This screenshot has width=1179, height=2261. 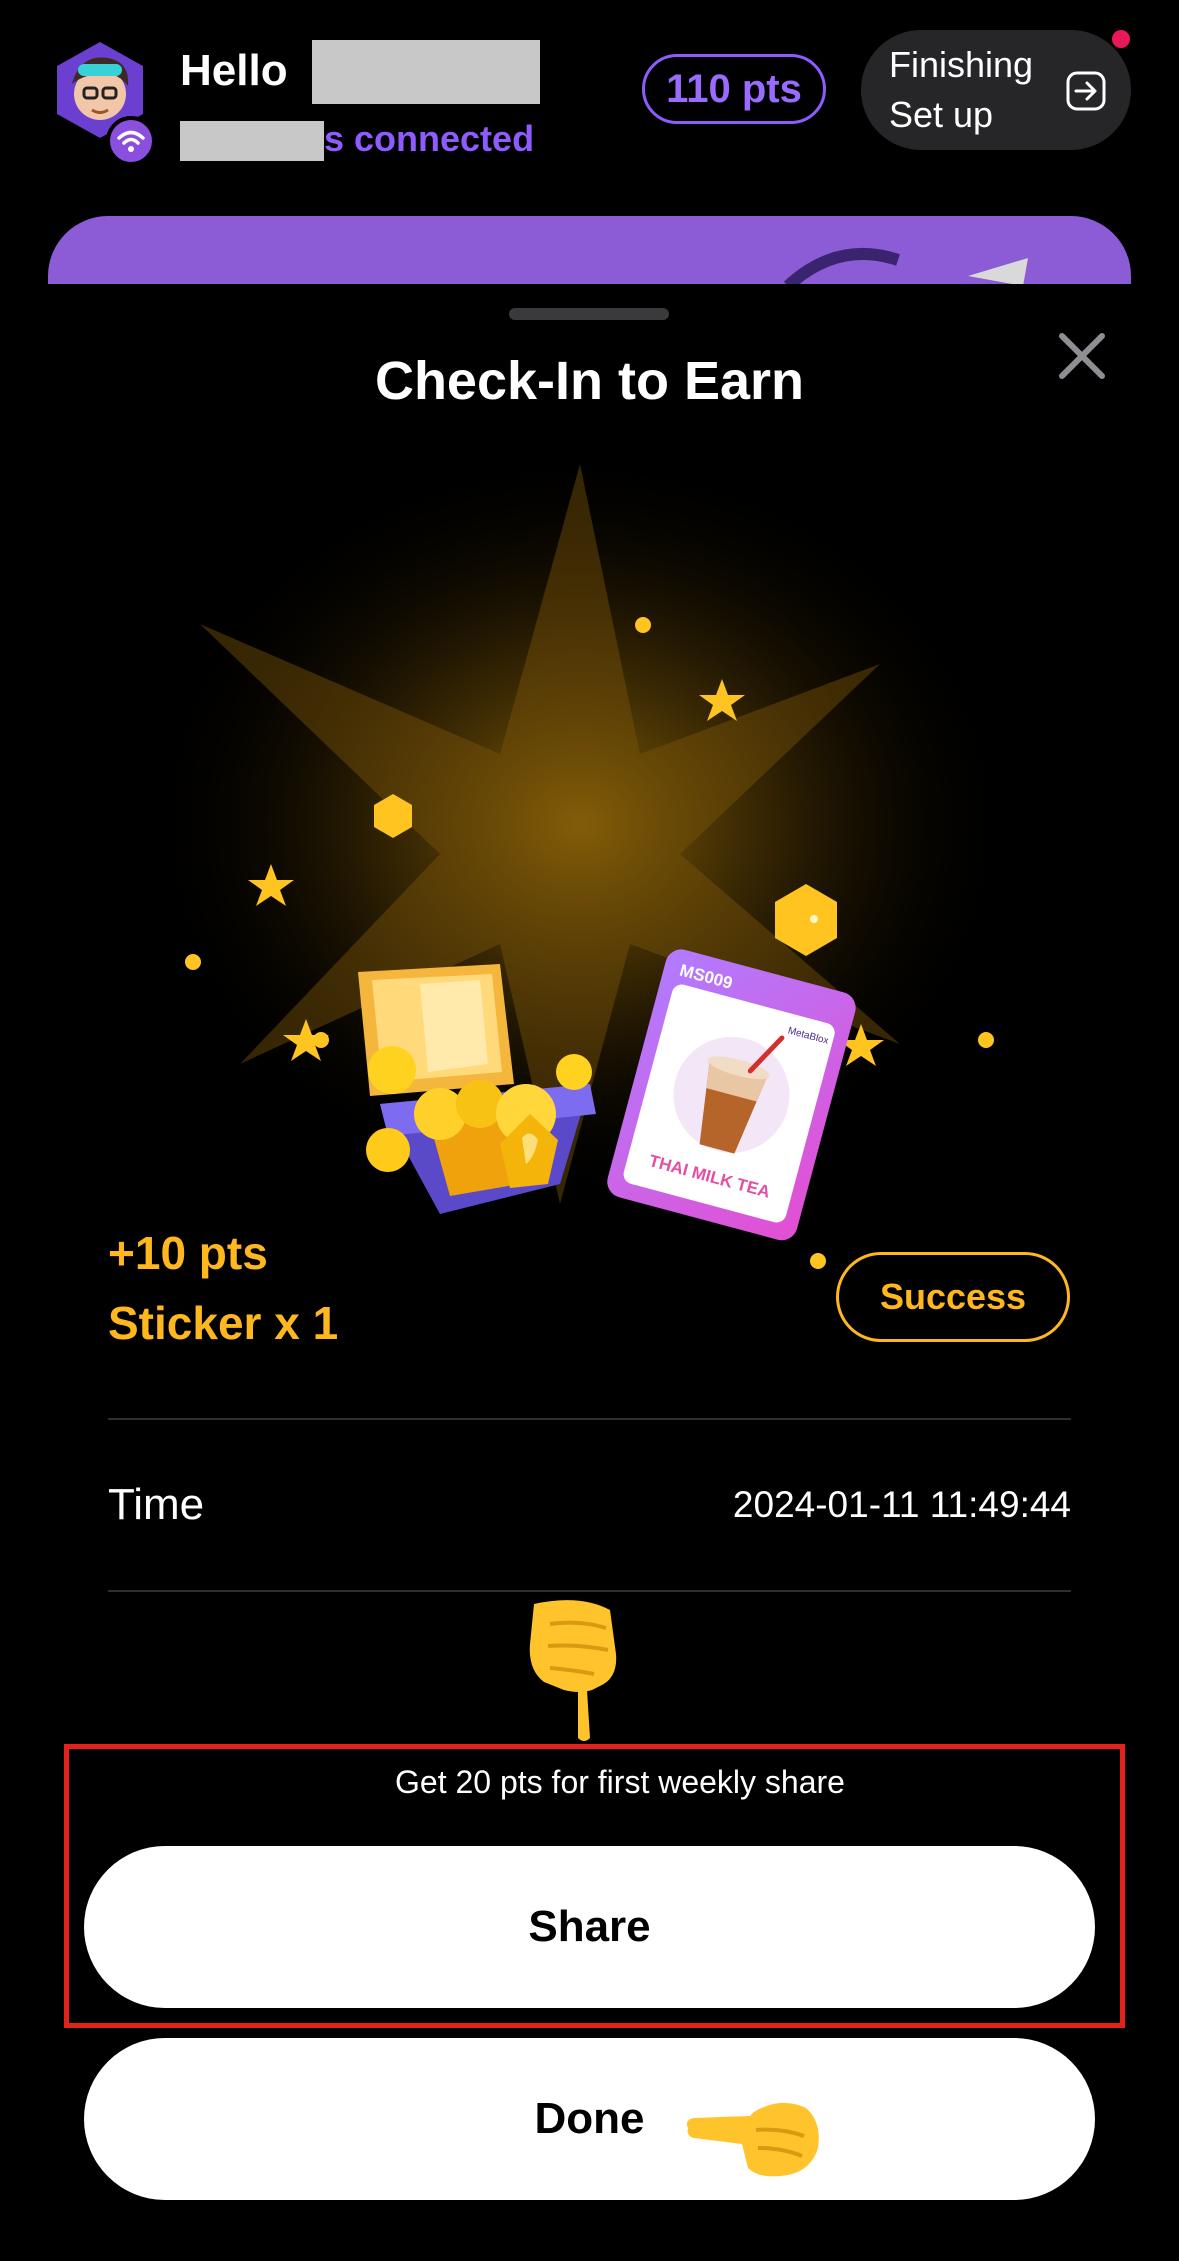 I want to click on points-badge: 110 pts, so click(x=734, y=89).